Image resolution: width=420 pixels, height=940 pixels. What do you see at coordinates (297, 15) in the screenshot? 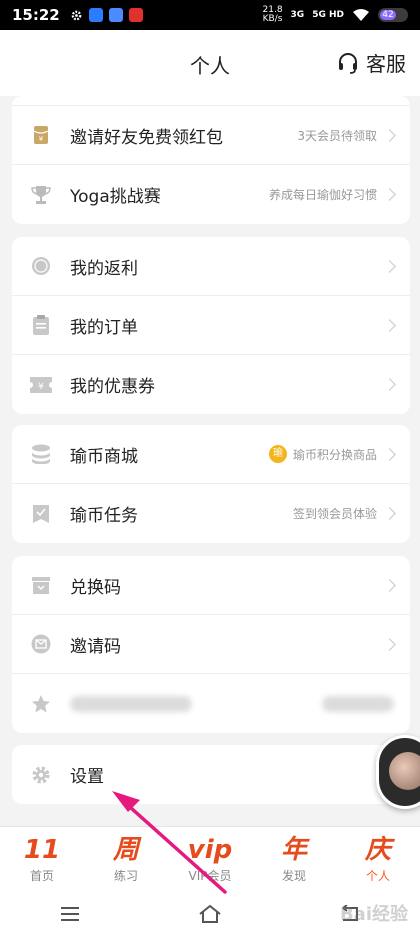
I see `signal-3g: 3G` at bounding box center [297, 15].